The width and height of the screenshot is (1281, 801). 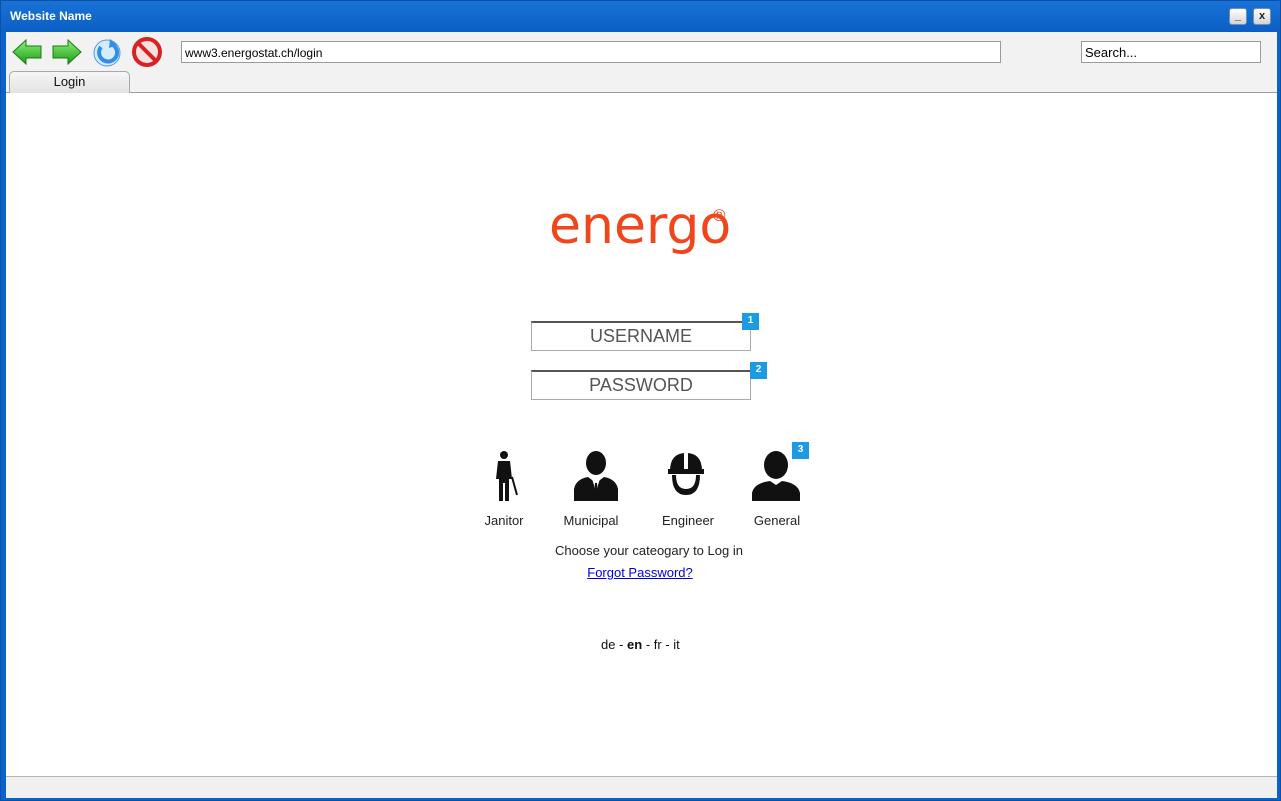 I want to click on refresh-icon, so click(x=107, y=52).